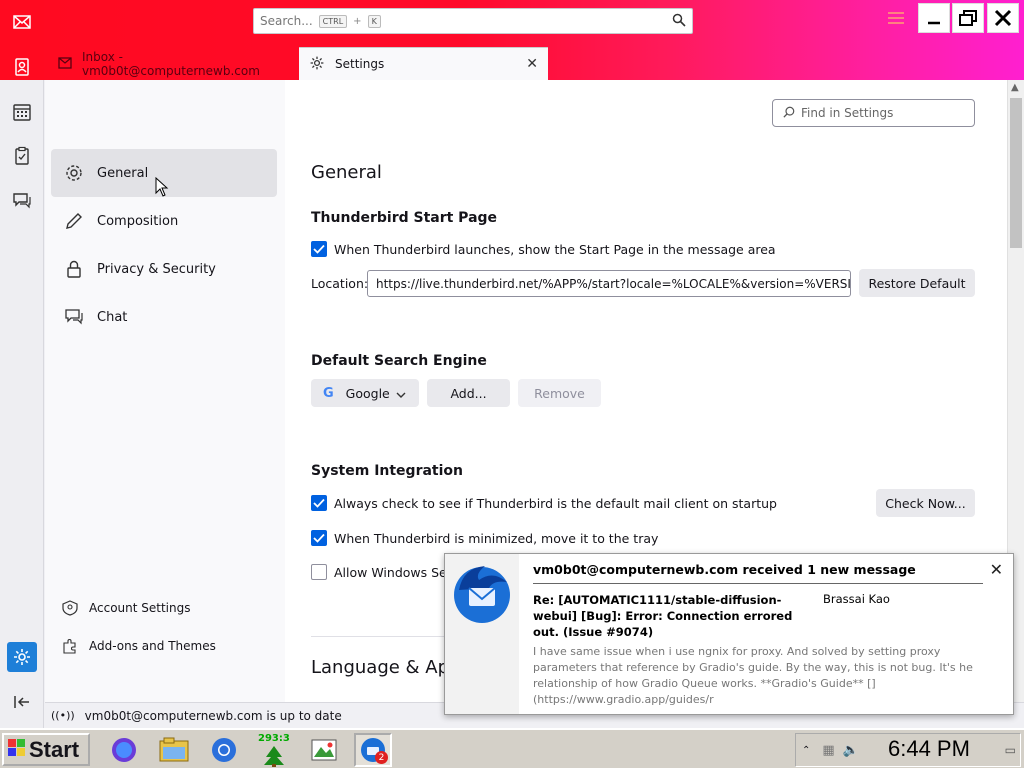 The width and height of the screenshot is (1024, 768). Describe the element at coordinates (1016, 173) in the screenshot. I see `scrollbar-thumb` at that location.